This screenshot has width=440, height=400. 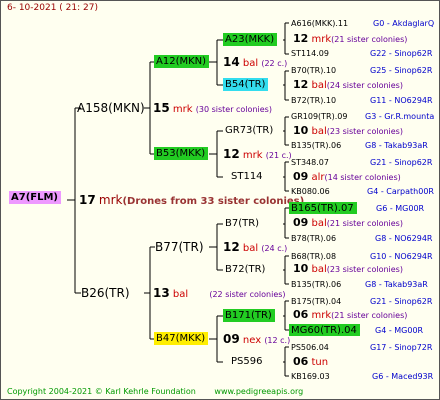 I want to click on g4-code: G17 - Sinop72R, so click(x=401, y=347).